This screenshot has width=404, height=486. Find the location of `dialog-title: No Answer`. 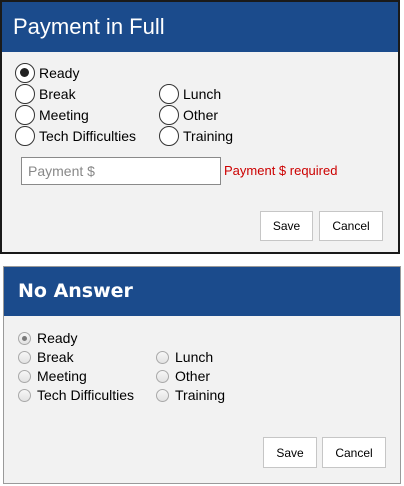

dialog-title: No Answer is located at coordinates (202, 291).